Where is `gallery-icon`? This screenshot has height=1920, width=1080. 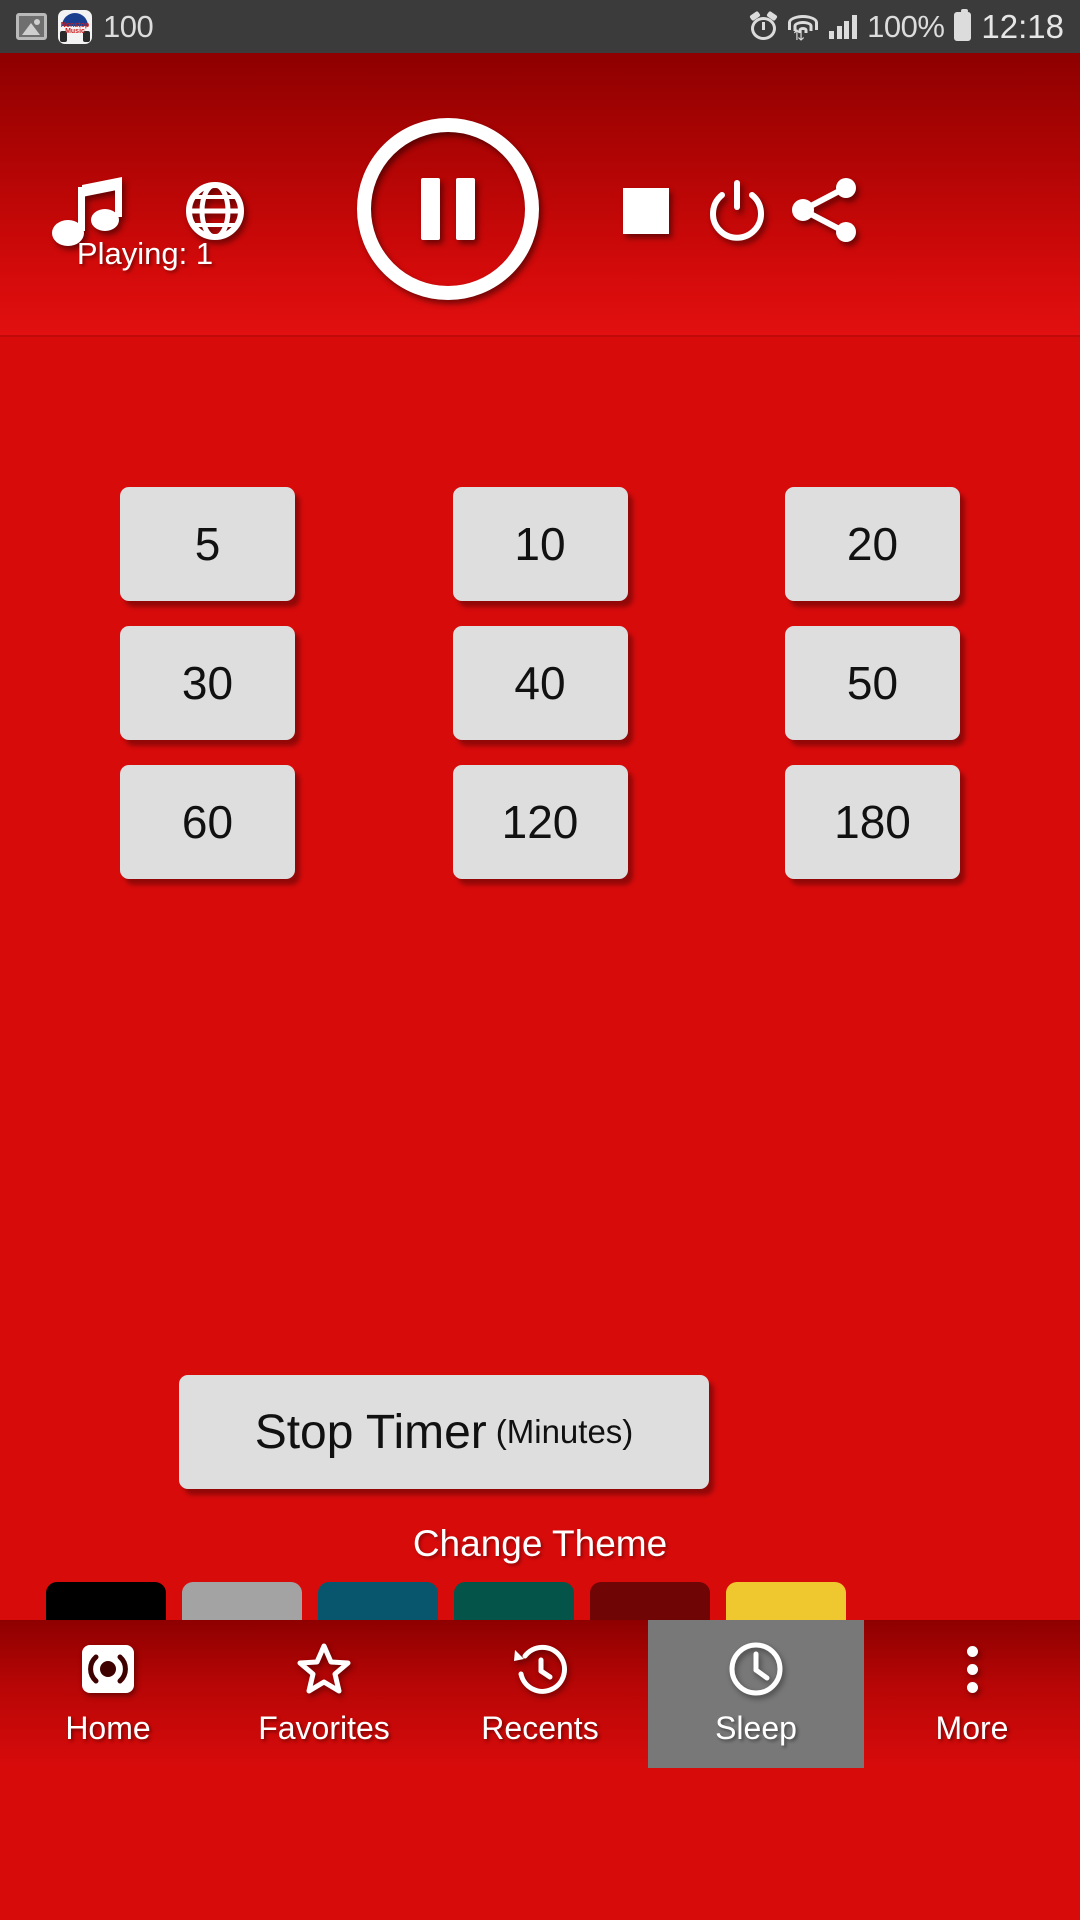
gallery-icon is located at coordinates (31, 26).